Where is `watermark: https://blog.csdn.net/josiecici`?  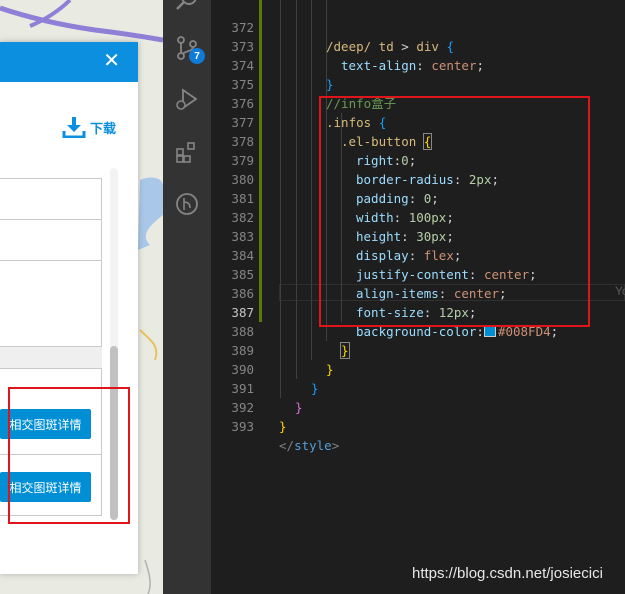 watermark: https://blog.csdn.net/josiecici is located at coordinates (507, 573).